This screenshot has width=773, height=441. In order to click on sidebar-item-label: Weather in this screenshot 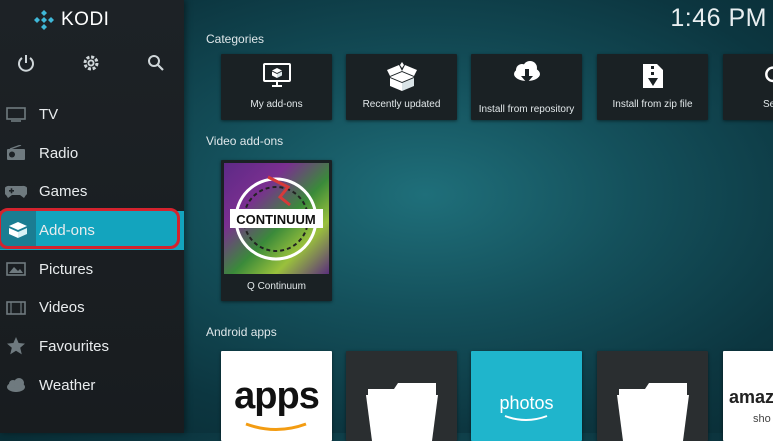, I will do `click(67, 385)`.